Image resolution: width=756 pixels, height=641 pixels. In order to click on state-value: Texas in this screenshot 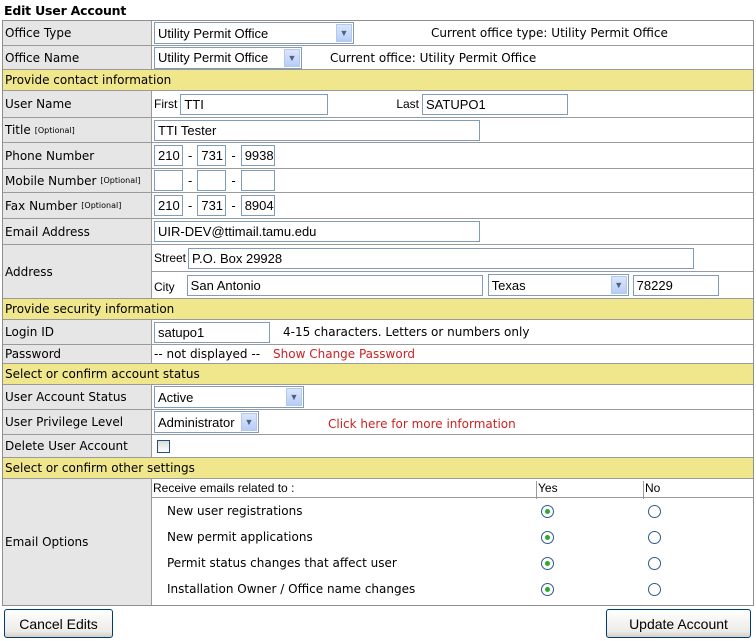, I will do `click(508, 285)`.